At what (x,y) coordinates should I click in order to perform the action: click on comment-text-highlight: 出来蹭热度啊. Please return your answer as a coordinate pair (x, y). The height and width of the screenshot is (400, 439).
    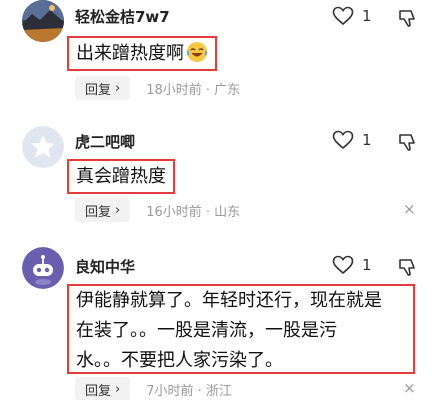
    Looking at the image, I should click on (142, 53).